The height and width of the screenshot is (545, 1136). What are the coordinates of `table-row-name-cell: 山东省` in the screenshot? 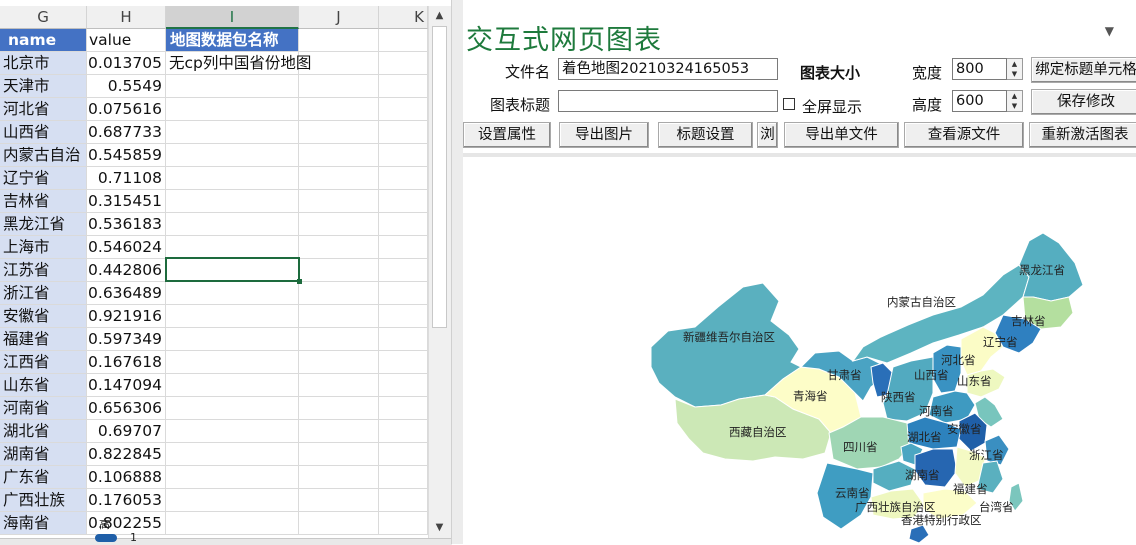 It's located at (43, 385).